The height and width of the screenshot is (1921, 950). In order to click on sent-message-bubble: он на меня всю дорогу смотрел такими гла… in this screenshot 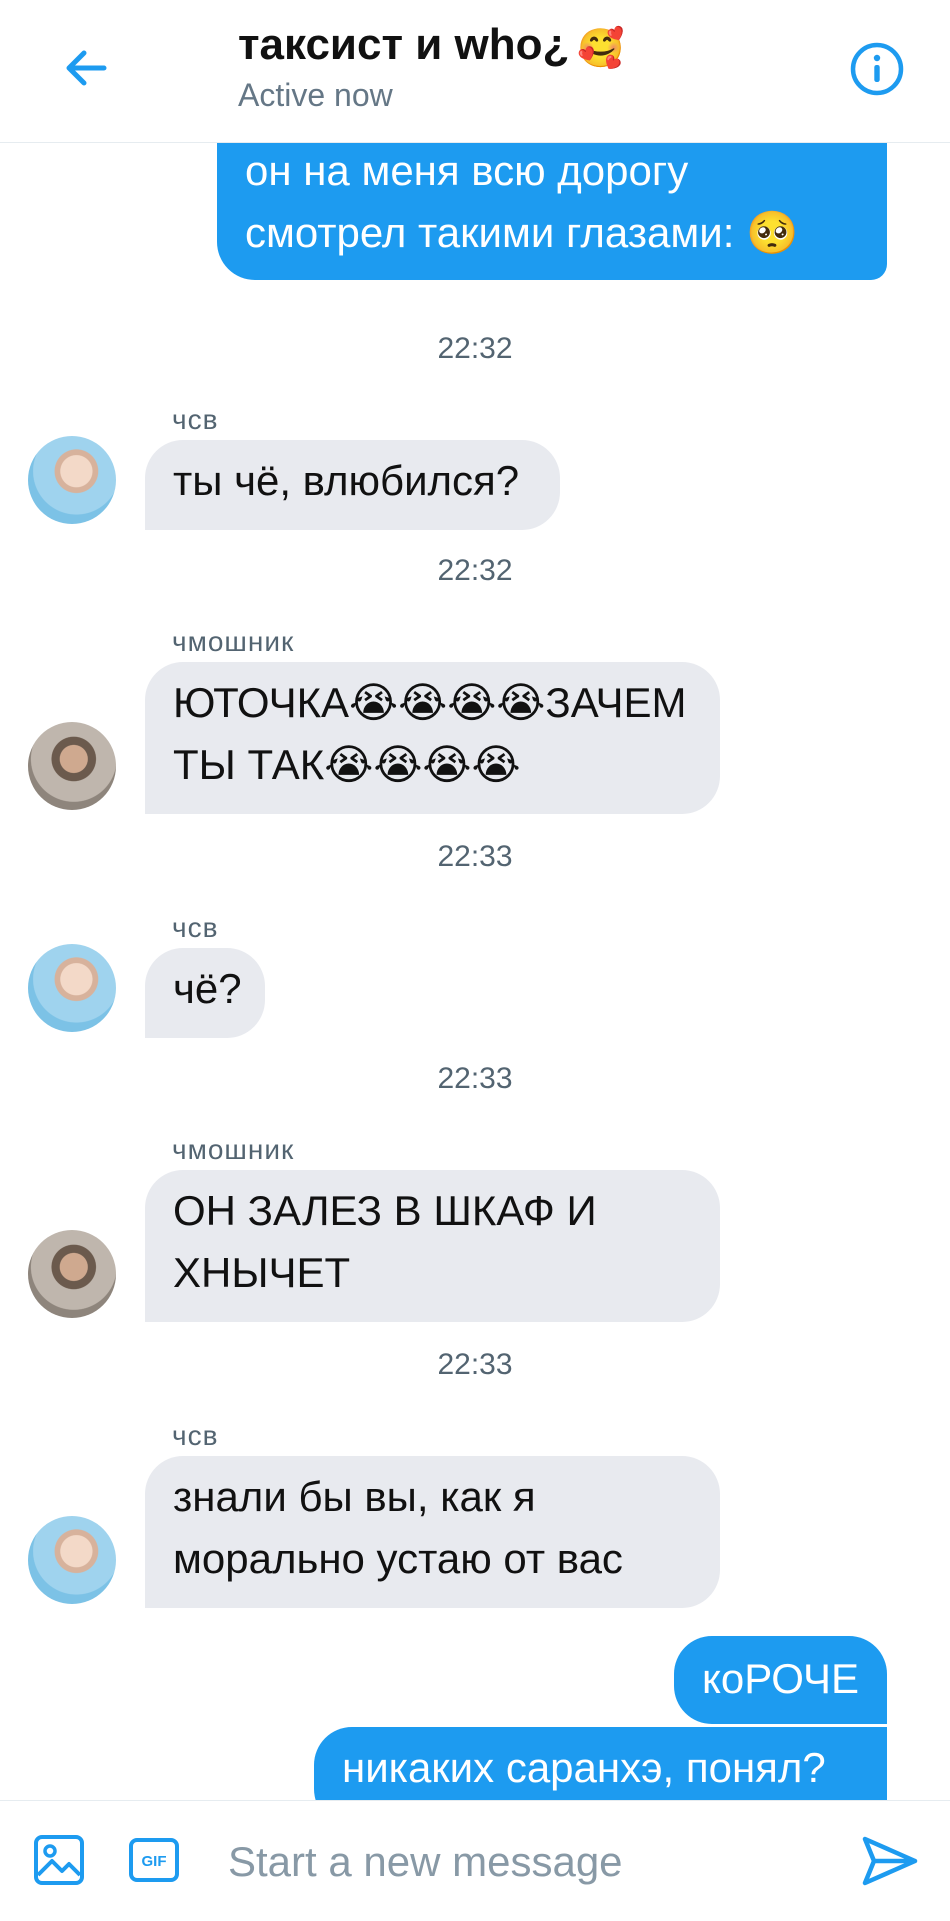, I will do `click(552, 211)`.